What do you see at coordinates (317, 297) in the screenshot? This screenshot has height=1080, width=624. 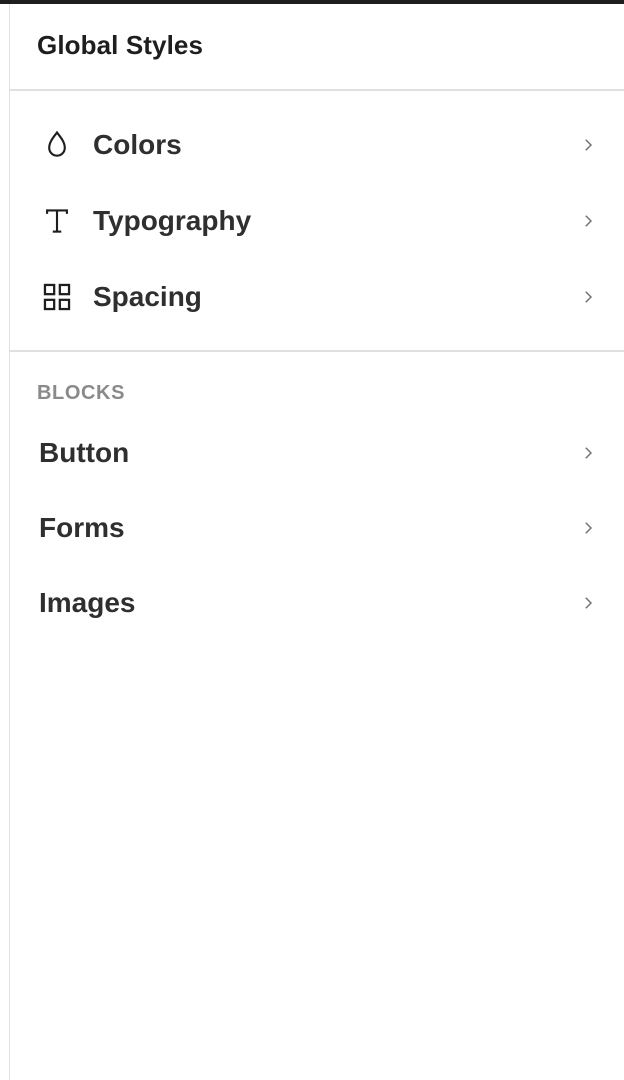 I see `nav-item-spacing: Spacing` at bounding box center [317, 297].